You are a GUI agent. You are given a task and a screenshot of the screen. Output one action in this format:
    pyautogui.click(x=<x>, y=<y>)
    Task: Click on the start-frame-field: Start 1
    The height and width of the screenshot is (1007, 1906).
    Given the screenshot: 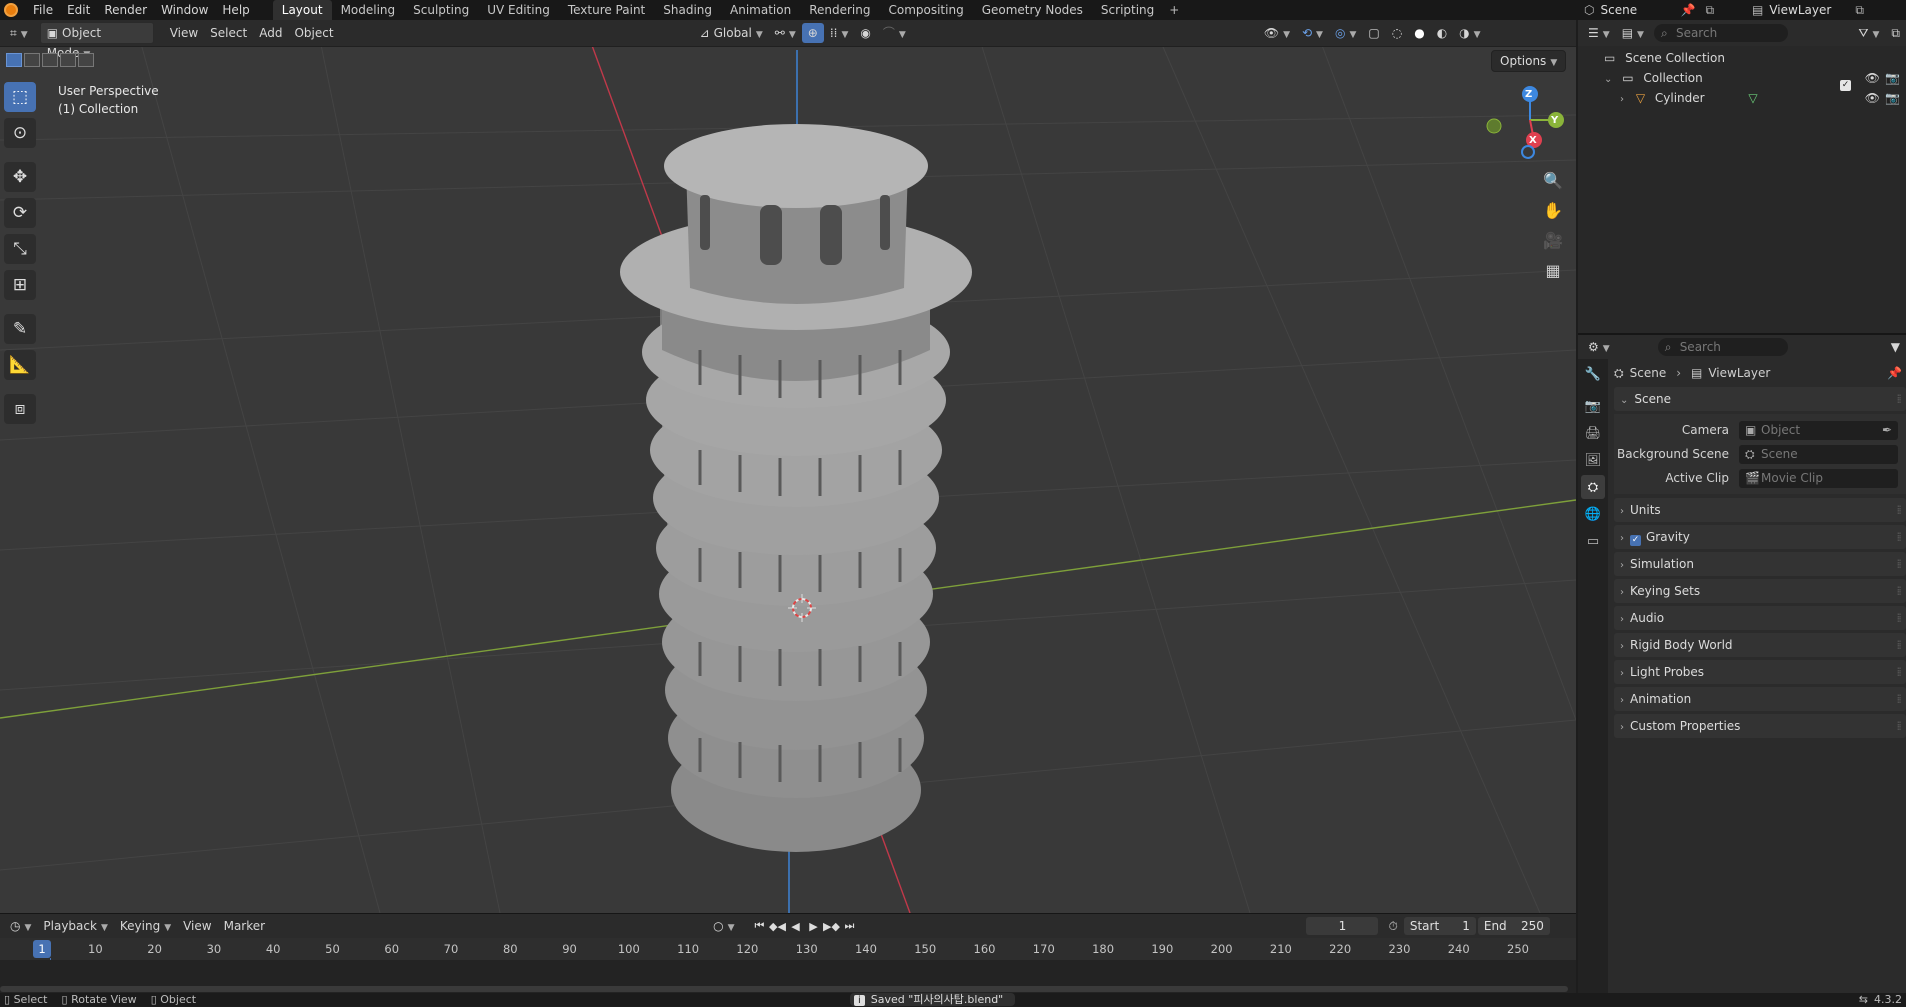 What is the action you would take?
    pyautogui.click(x=1439, y=926)
    